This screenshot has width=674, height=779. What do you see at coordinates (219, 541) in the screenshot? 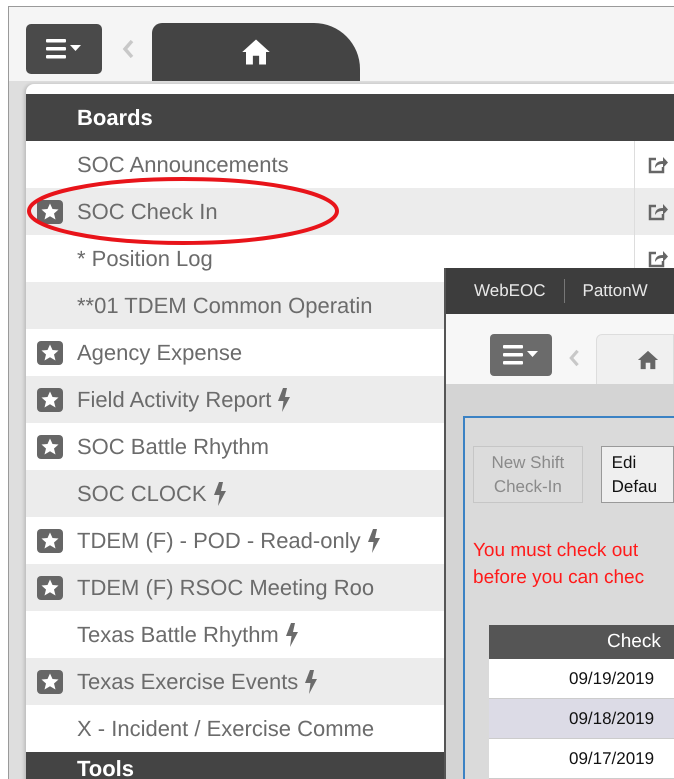
I see `board-item: TDEM (F) - POD - Read-only` at bounding box center [219, 541].